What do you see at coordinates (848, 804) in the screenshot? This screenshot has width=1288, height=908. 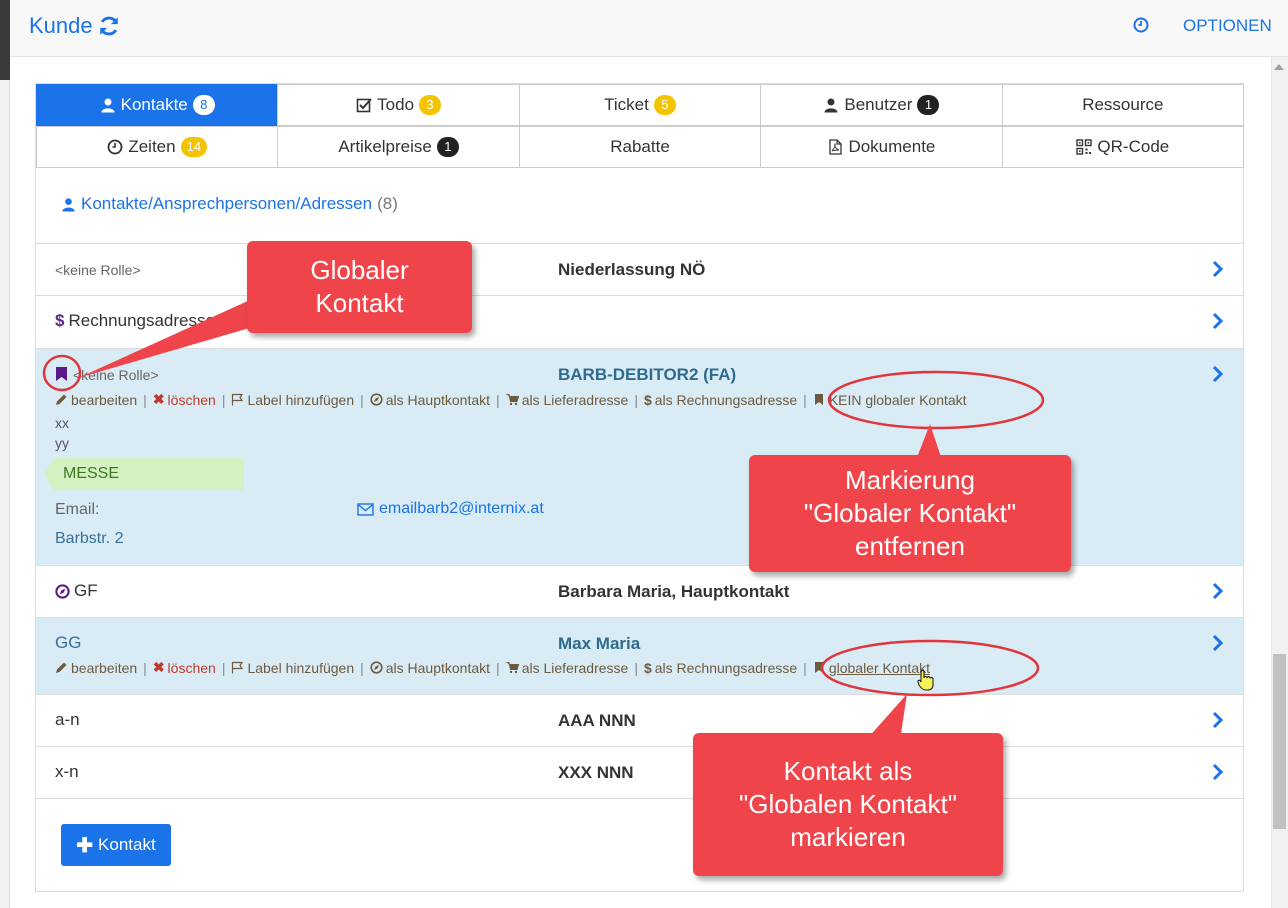 I see `callout-mark-global: Kontakt als "Globalen Kontakt" markieren` at bounding box center [848, 804].